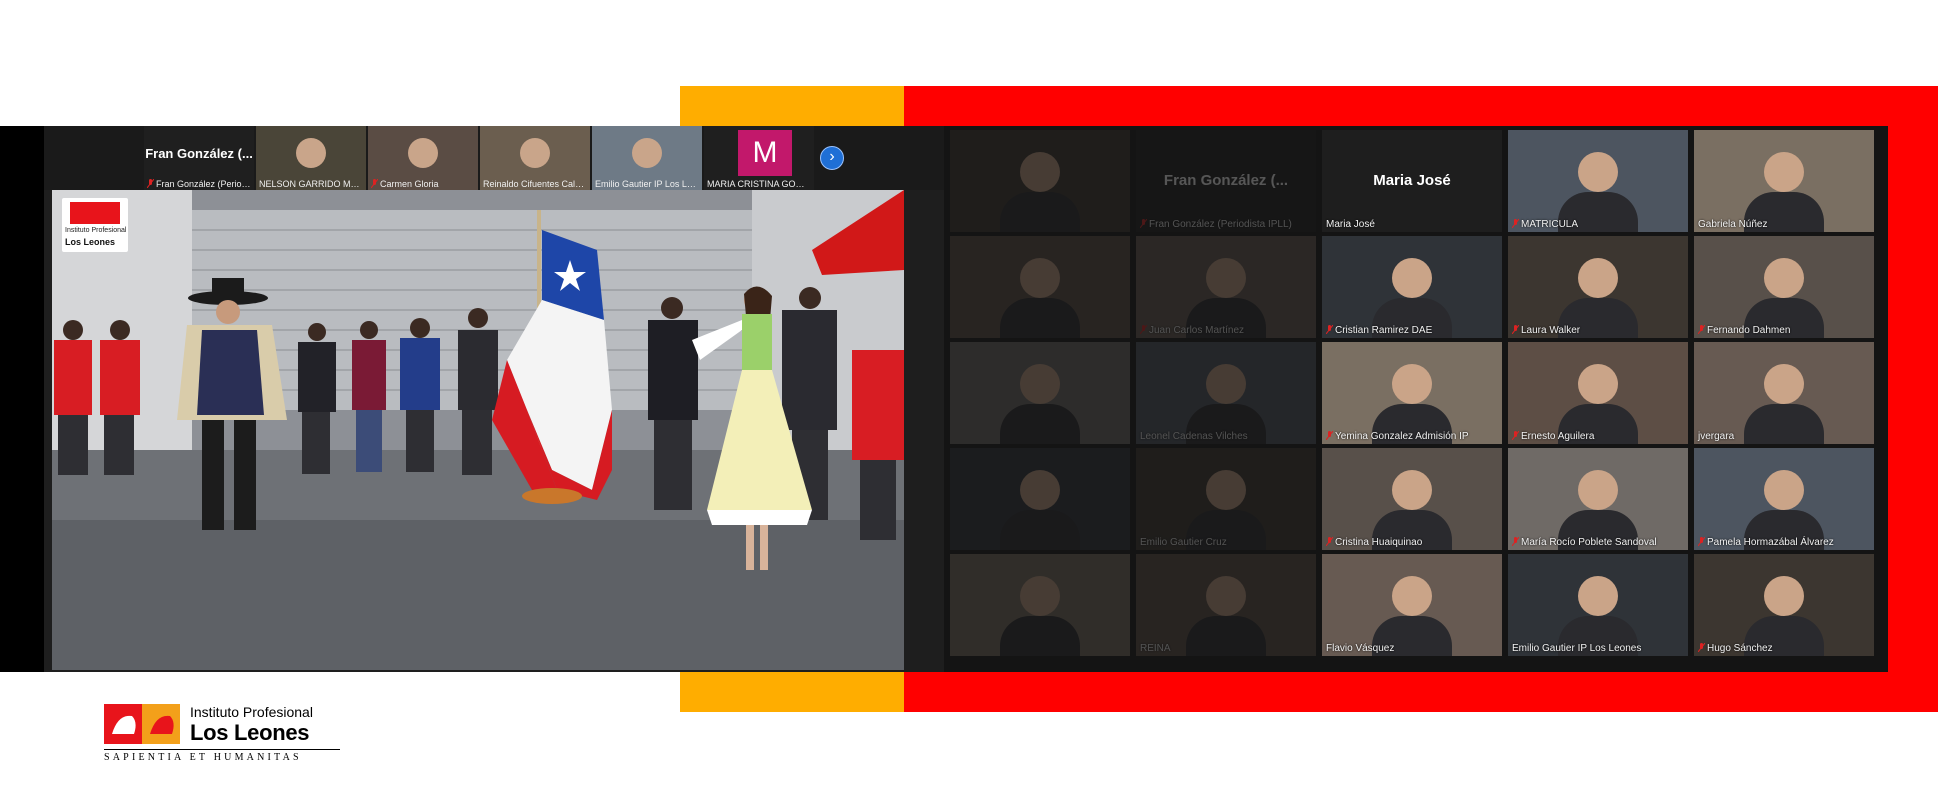  Describe the element at coordinates (1589, 542) in the screenshot. I see `participant-name-text: María Rocío Poblete Sandoval` at that location.